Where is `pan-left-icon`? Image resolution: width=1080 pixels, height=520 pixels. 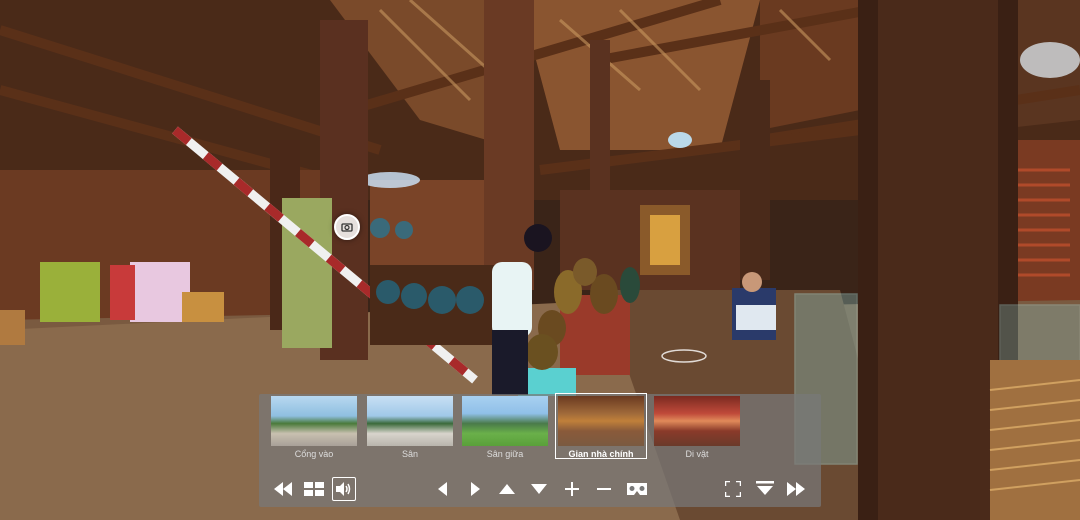 pan-left-icon is located at coordinates (442, 489).